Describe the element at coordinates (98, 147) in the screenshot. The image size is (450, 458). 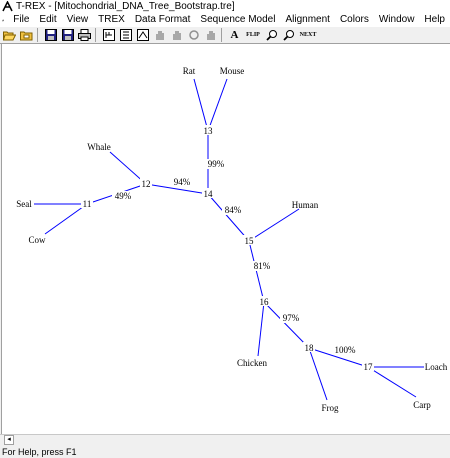
I see `taxon-label: Whale` at that location.